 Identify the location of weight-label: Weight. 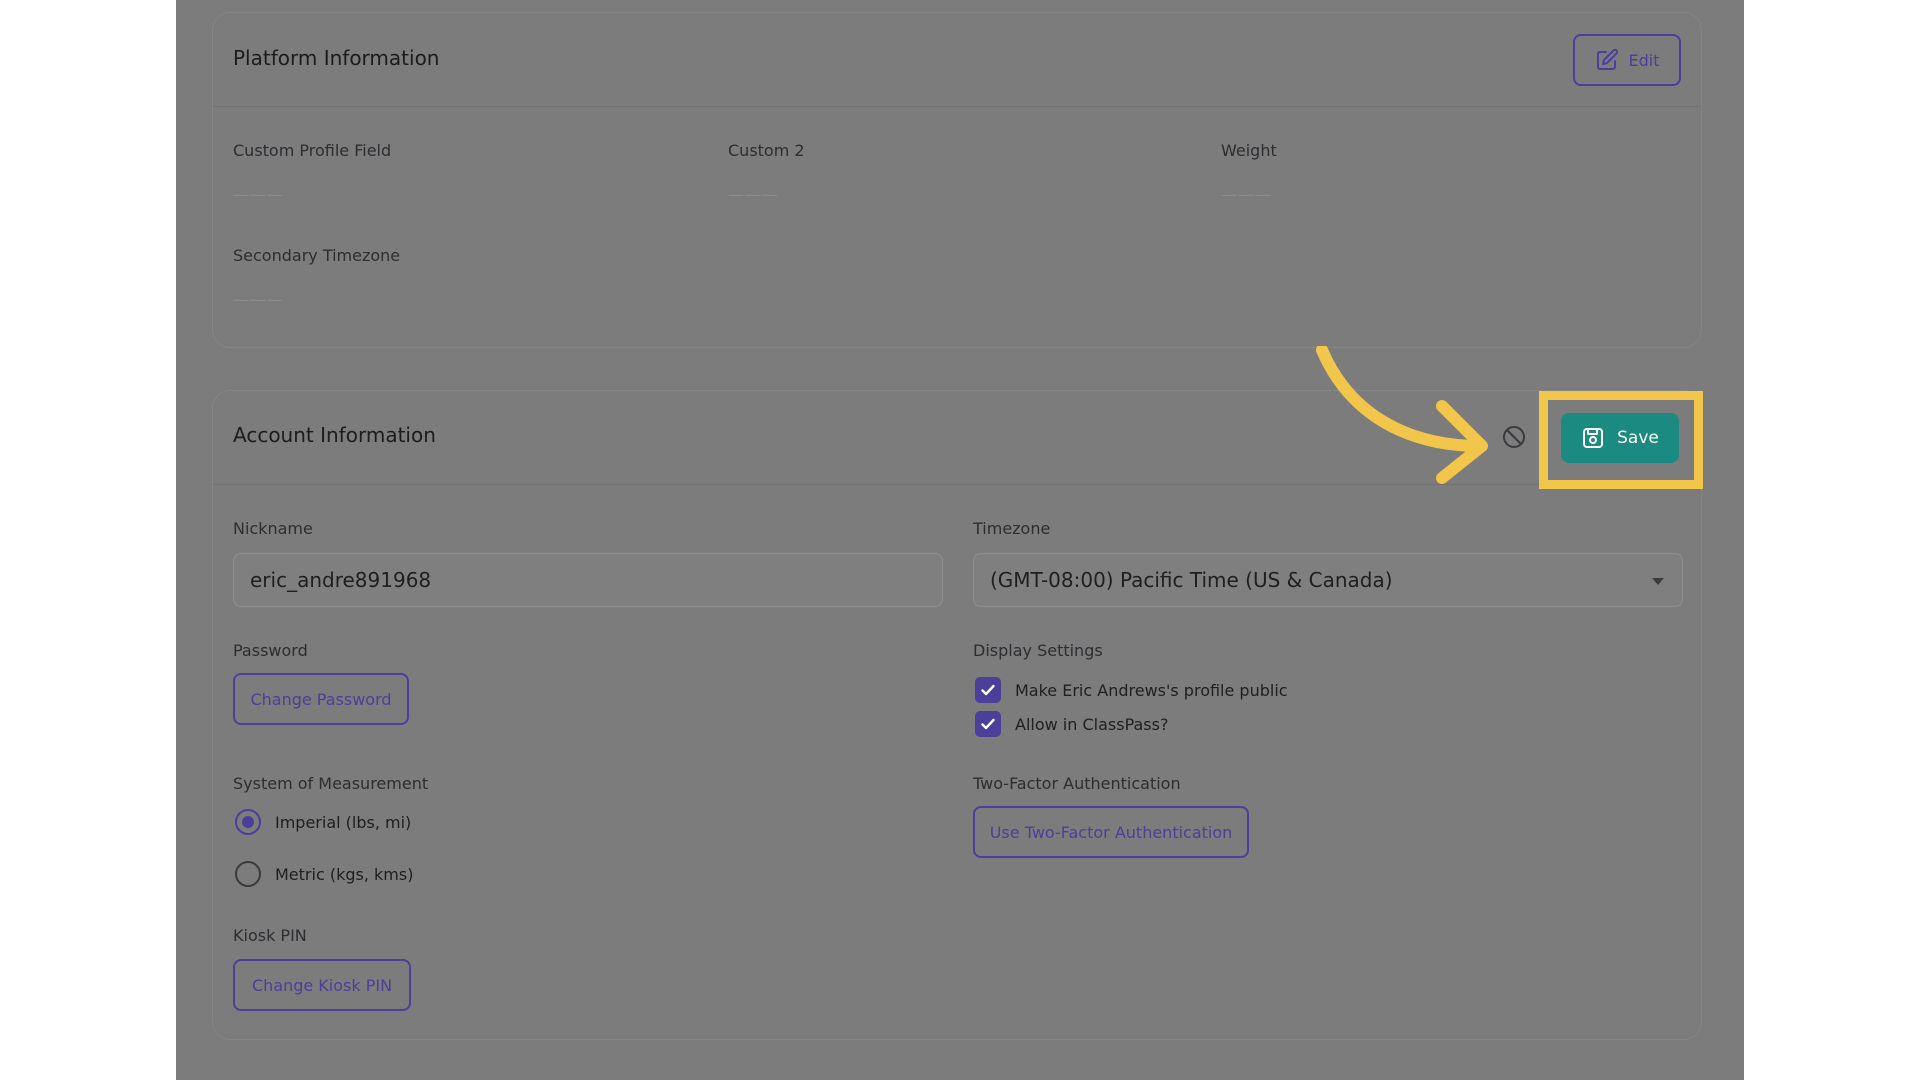
(1249, 150).